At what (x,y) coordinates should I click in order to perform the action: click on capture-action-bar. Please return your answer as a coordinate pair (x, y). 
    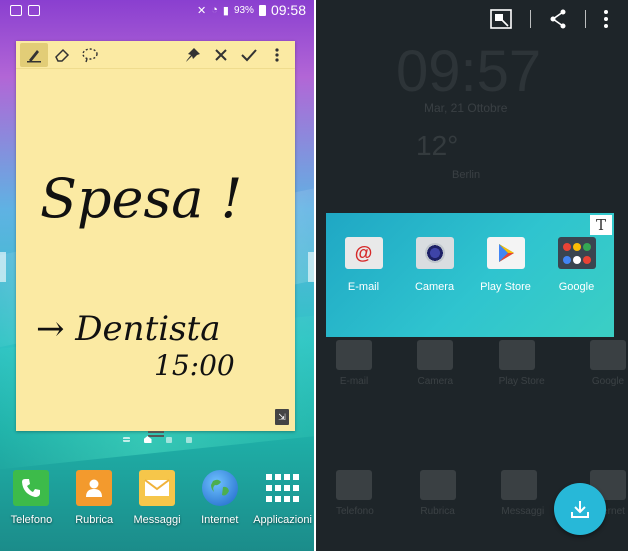
    Looking at the image, I should click on (472, 19).